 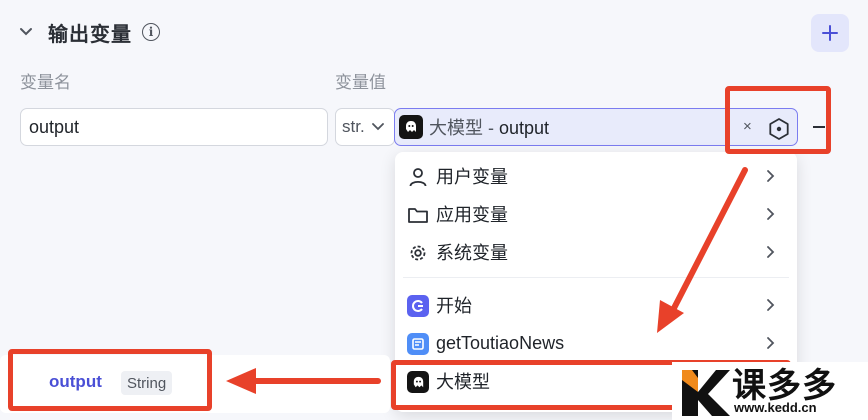 What do you see at coordinates (708, 241) in the screenshot?
I see `annotation-arrow-down` at bounding box center [708, 241].